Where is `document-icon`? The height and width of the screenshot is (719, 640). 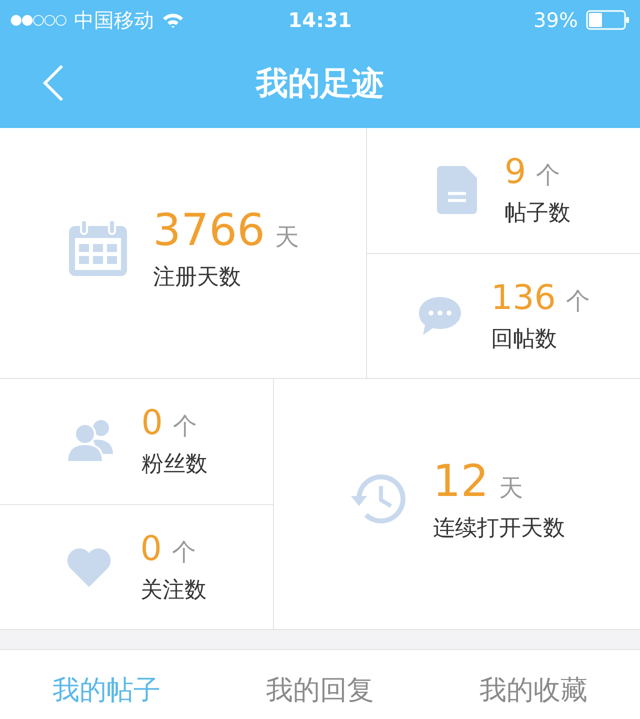
document-icon is located at coordinates (456, 190).